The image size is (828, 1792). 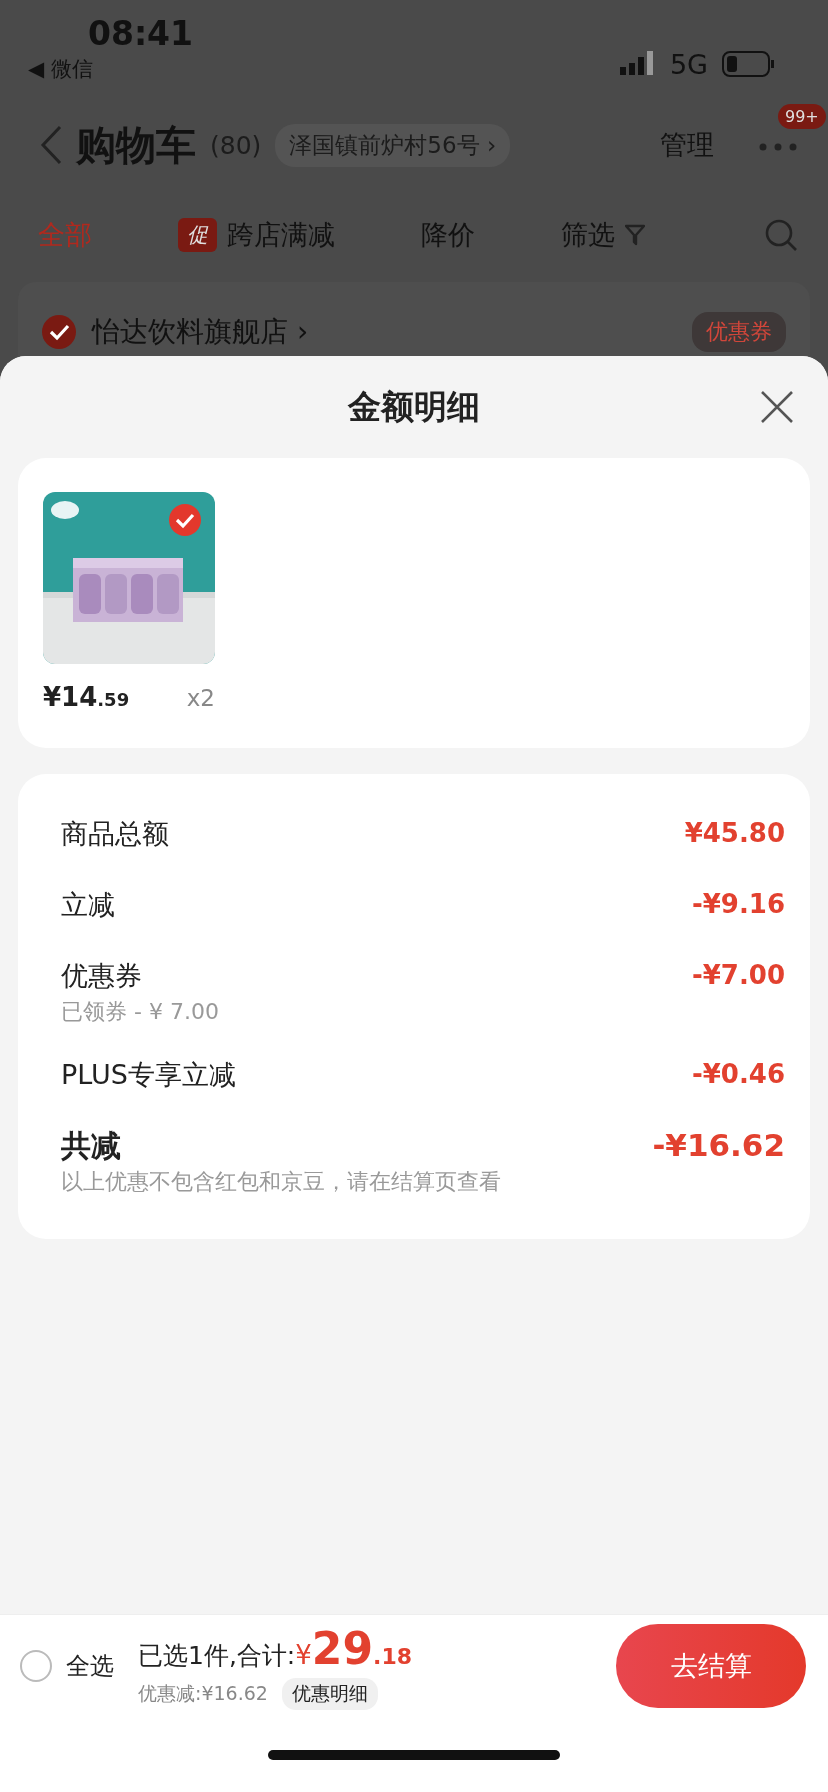 What do you see at coordinates (203, 1693) in the screenshot?
I see `discount-text: 优惠减:¥16.62` at bounding box center [203, 1693].